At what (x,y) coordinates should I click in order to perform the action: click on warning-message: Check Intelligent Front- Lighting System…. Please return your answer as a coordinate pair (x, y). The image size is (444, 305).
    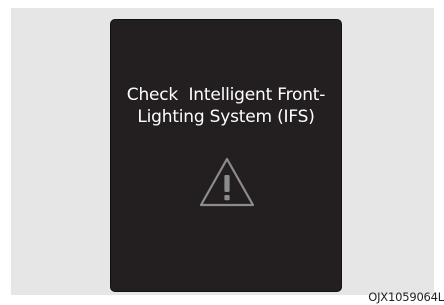
    Looking at the image, I should click on (226, 106).